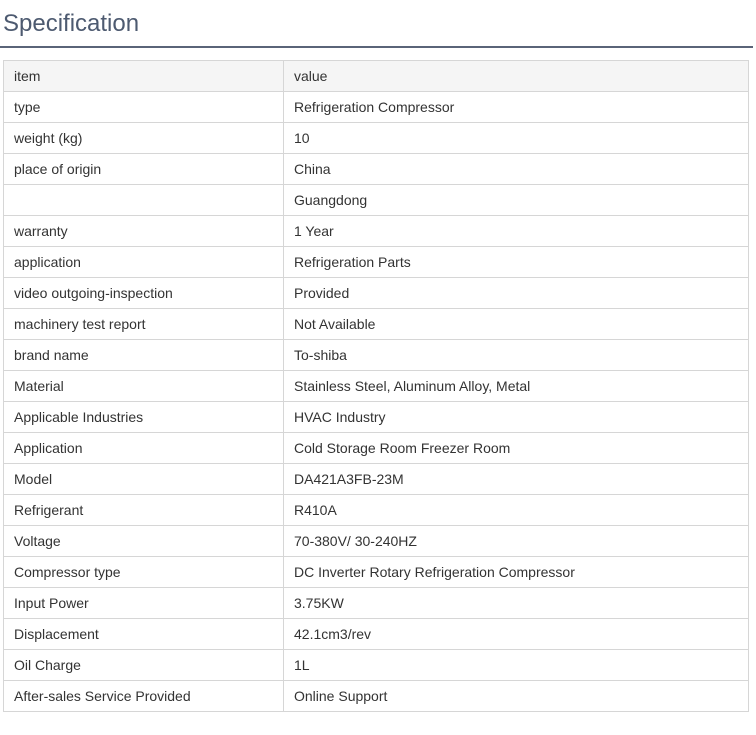 The width and height of the screenshot is (756, 735). What do you see at coordinates (143, 417) in the screenshot?
I see `item-cell: Applicable Industries` at bounding box center [143, 417].